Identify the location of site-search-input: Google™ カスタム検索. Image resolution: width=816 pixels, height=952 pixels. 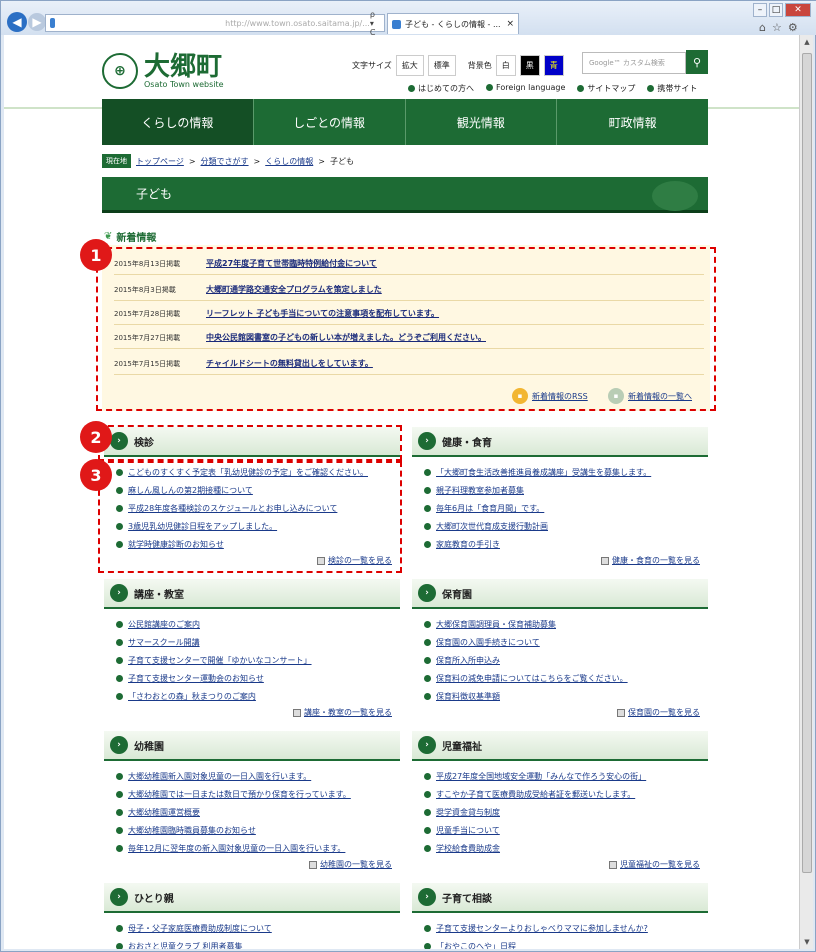
(634, 63).